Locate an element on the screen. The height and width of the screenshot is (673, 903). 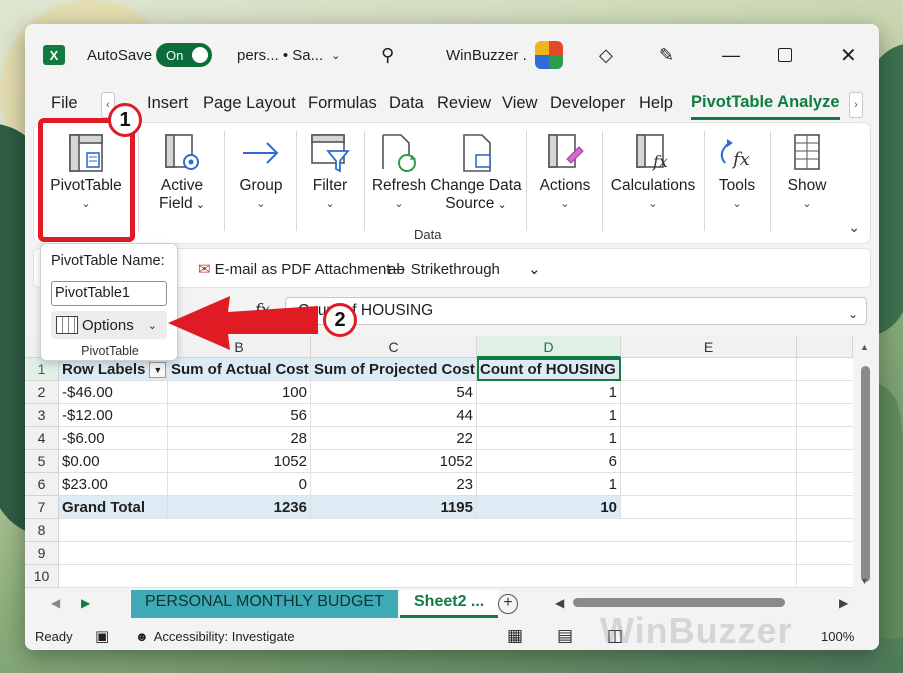
annotation-badge-2: 2 is located at coordinates (340, 320).